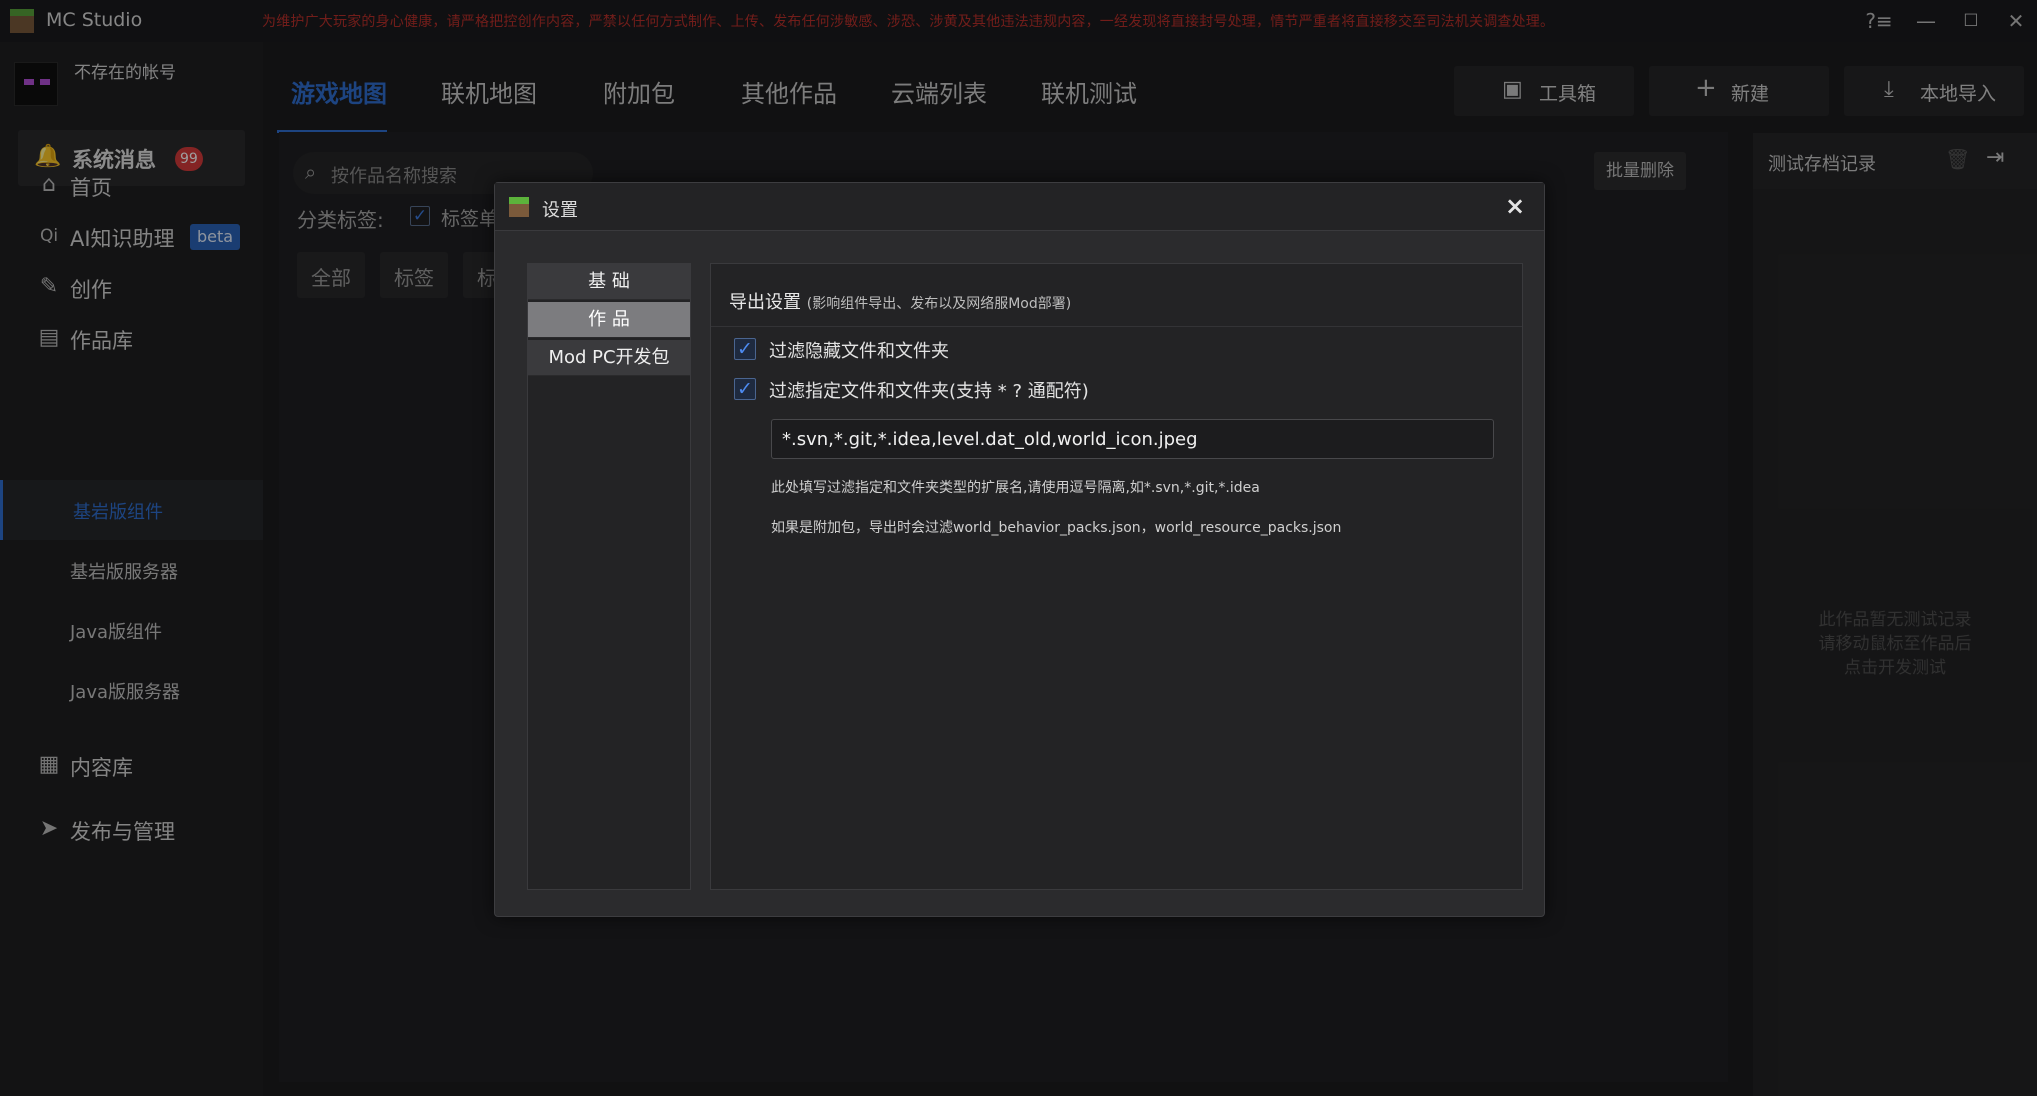 The height and width of the screenshot is (1096, 2037). What do you see at coordinates (745, 349) in the screenshot?
I see `filter-hidden-checkbox: ✓` at bounding box center [745, 349].